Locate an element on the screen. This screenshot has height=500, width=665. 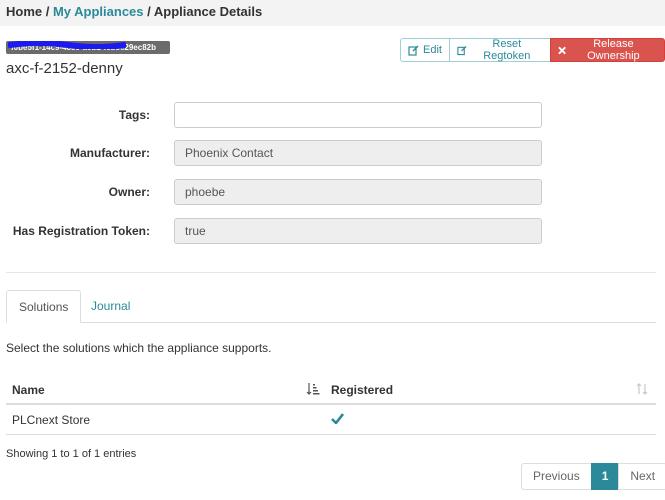
reset-regtoken-button: Reset Regtoken is located at coordinates (499, 50).